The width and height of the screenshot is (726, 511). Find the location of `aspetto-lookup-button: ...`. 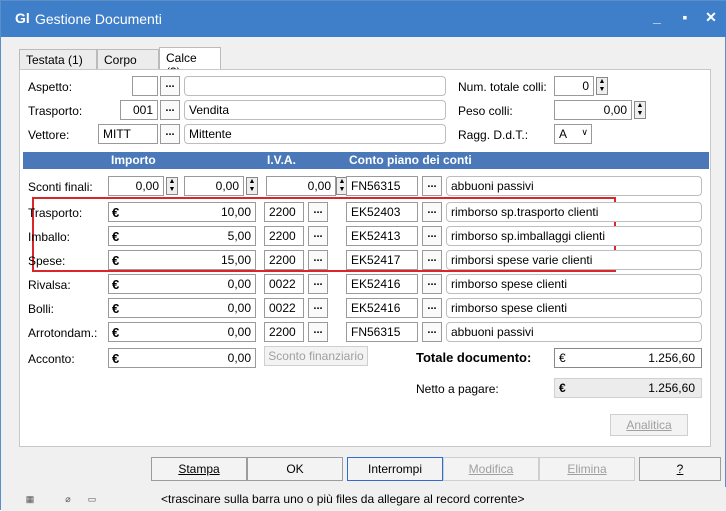

aspetto-lookup-button: ... is located at coordinates (170, 86).